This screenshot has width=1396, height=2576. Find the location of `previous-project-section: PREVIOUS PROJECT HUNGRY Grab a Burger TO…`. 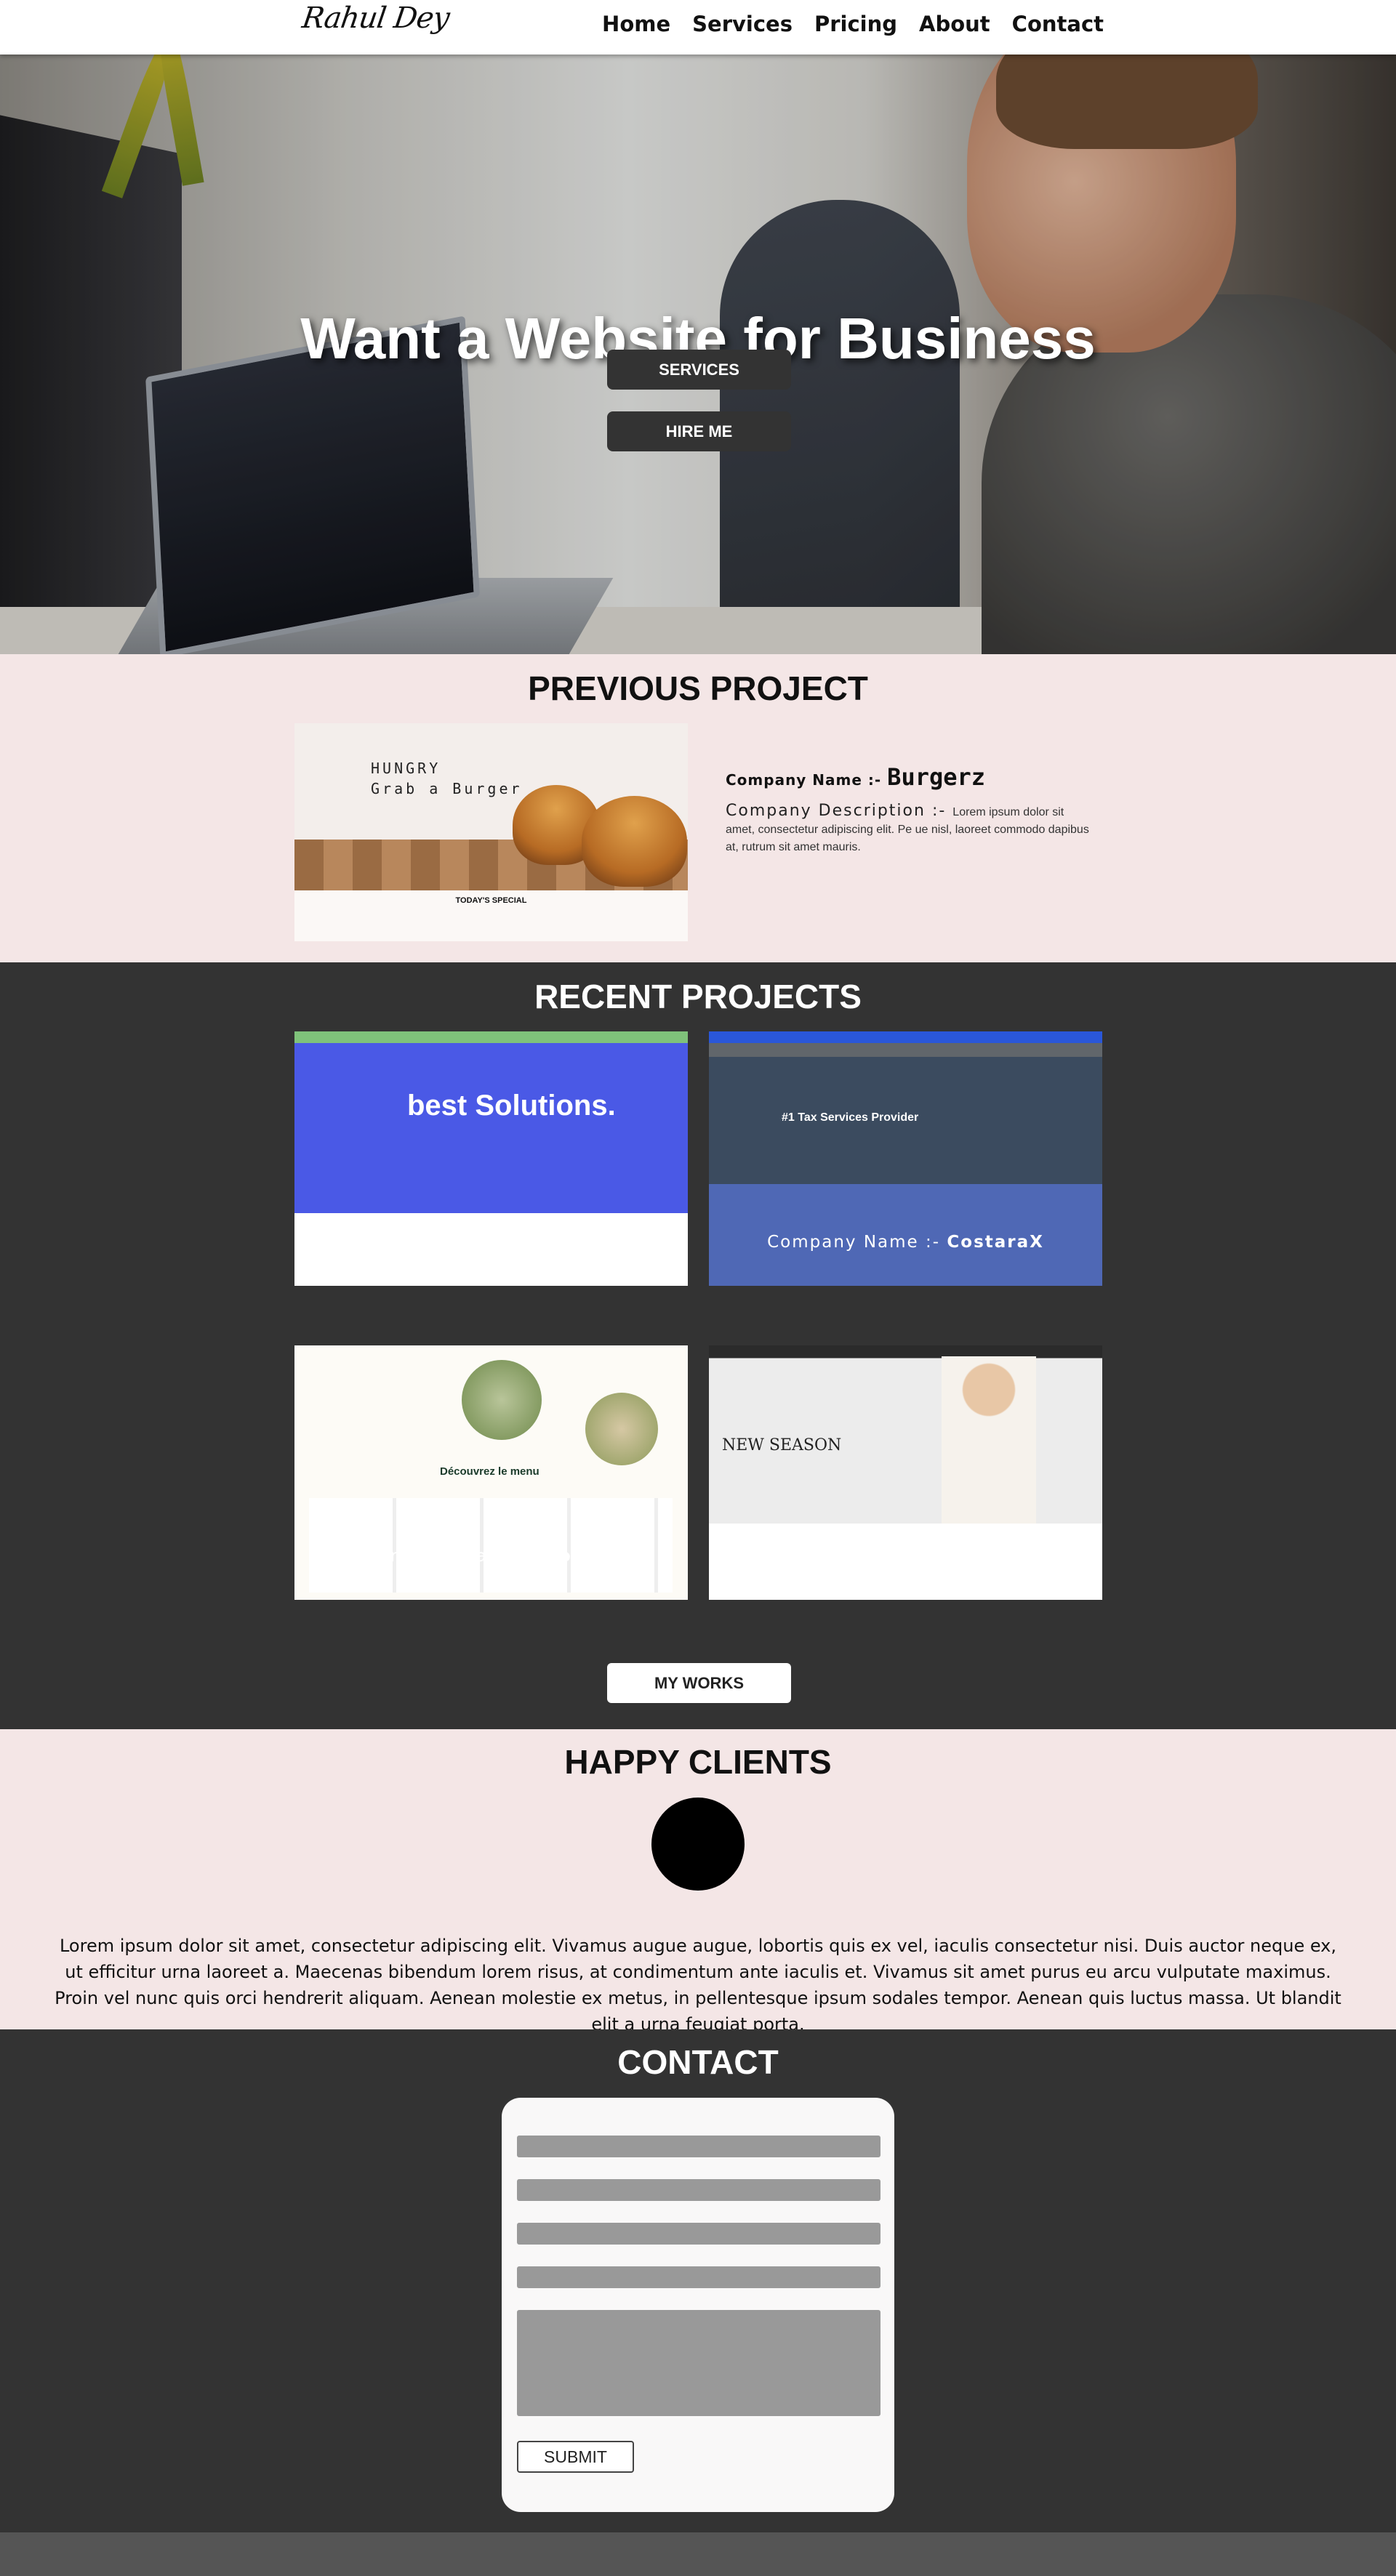

previous-project-section: PREVIOUS PROJECT HUNGRY Grab a Burger TO… is located at coordinates (698, 808).